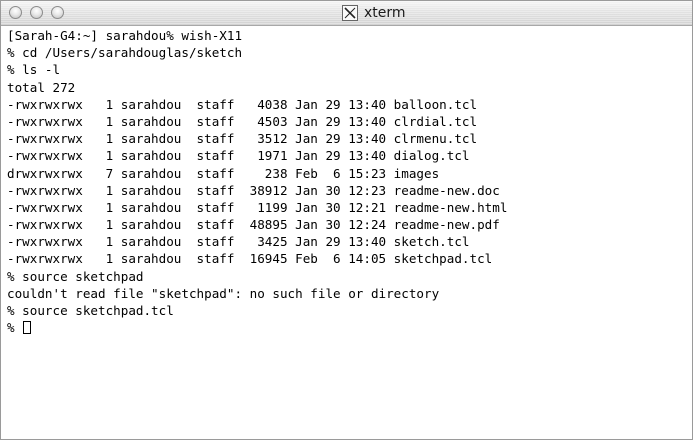  I want to click on text-cursor, so click(27, 328).